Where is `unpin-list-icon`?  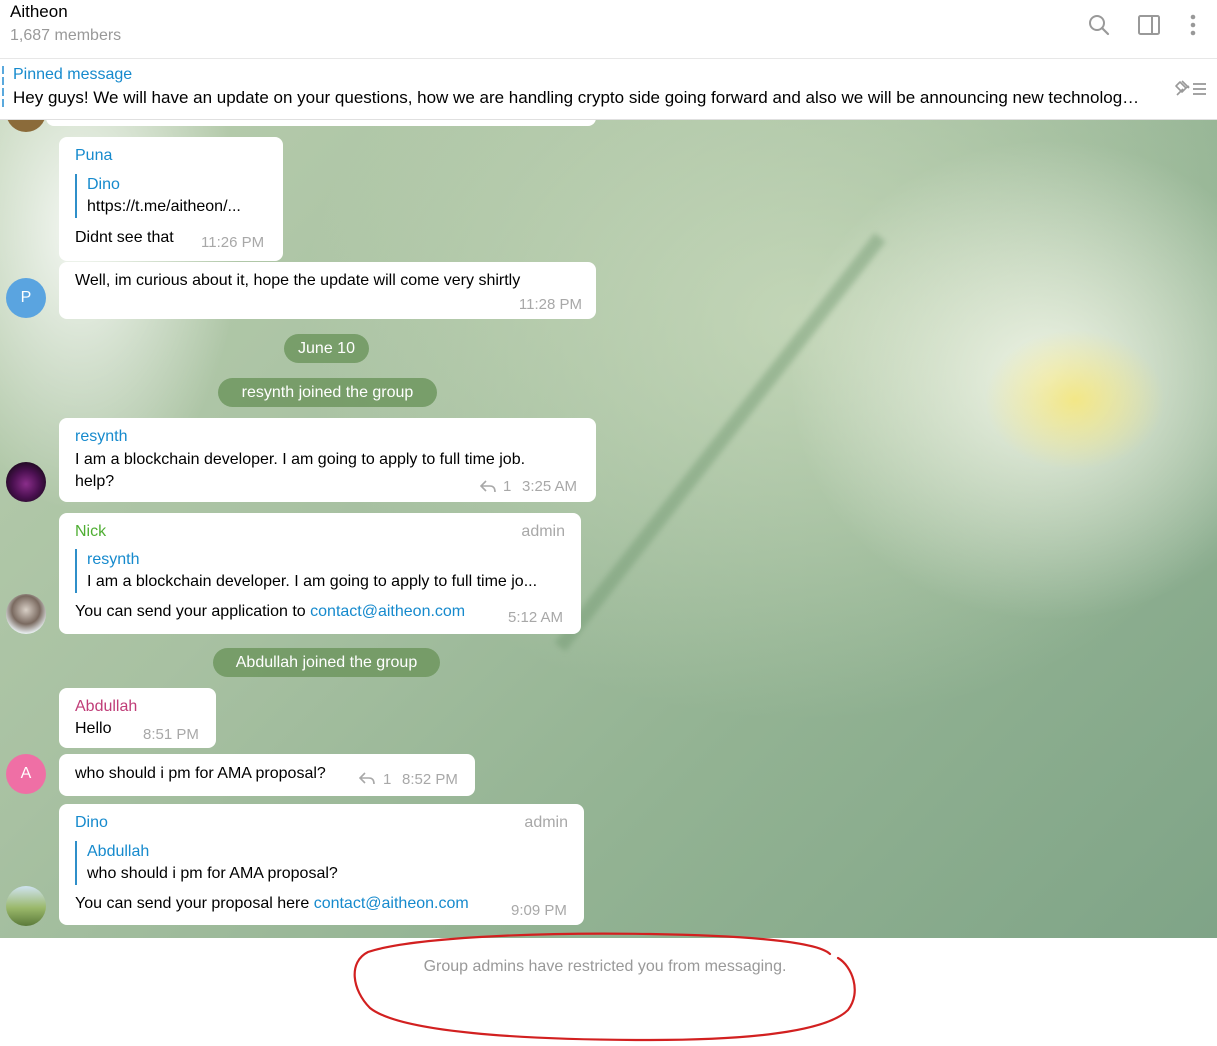 unpin-list-icon is located at coordinates (1190, 88).